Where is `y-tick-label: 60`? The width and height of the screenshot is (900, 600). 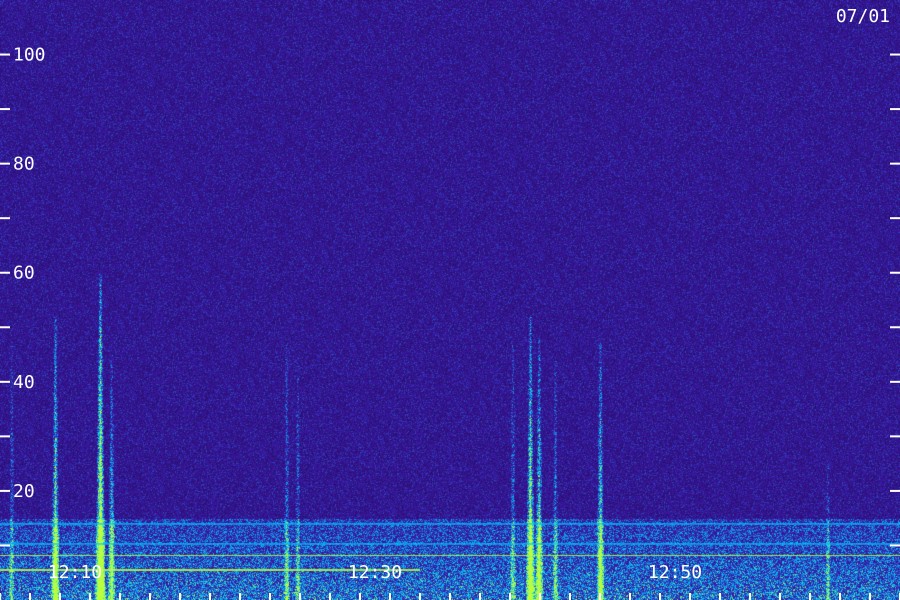
y-tick-label: 60 is located at coordinates (24, 273).